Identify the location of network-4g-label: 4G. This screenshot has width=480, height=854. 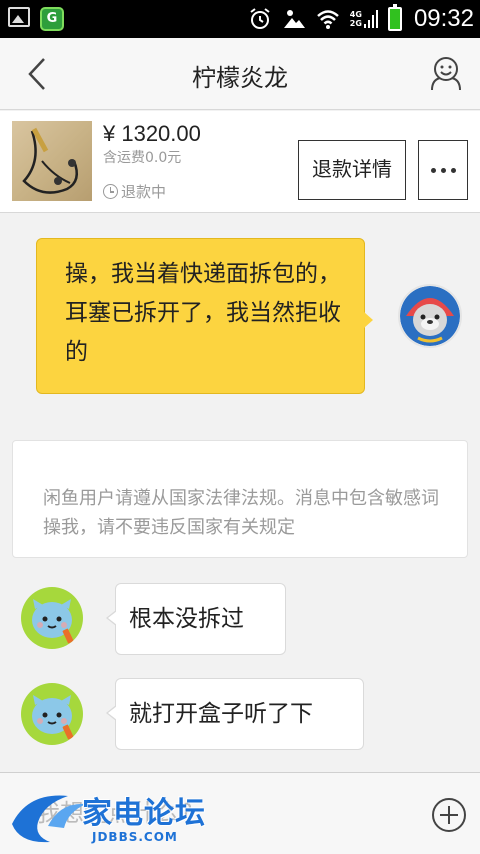
(355, 14).